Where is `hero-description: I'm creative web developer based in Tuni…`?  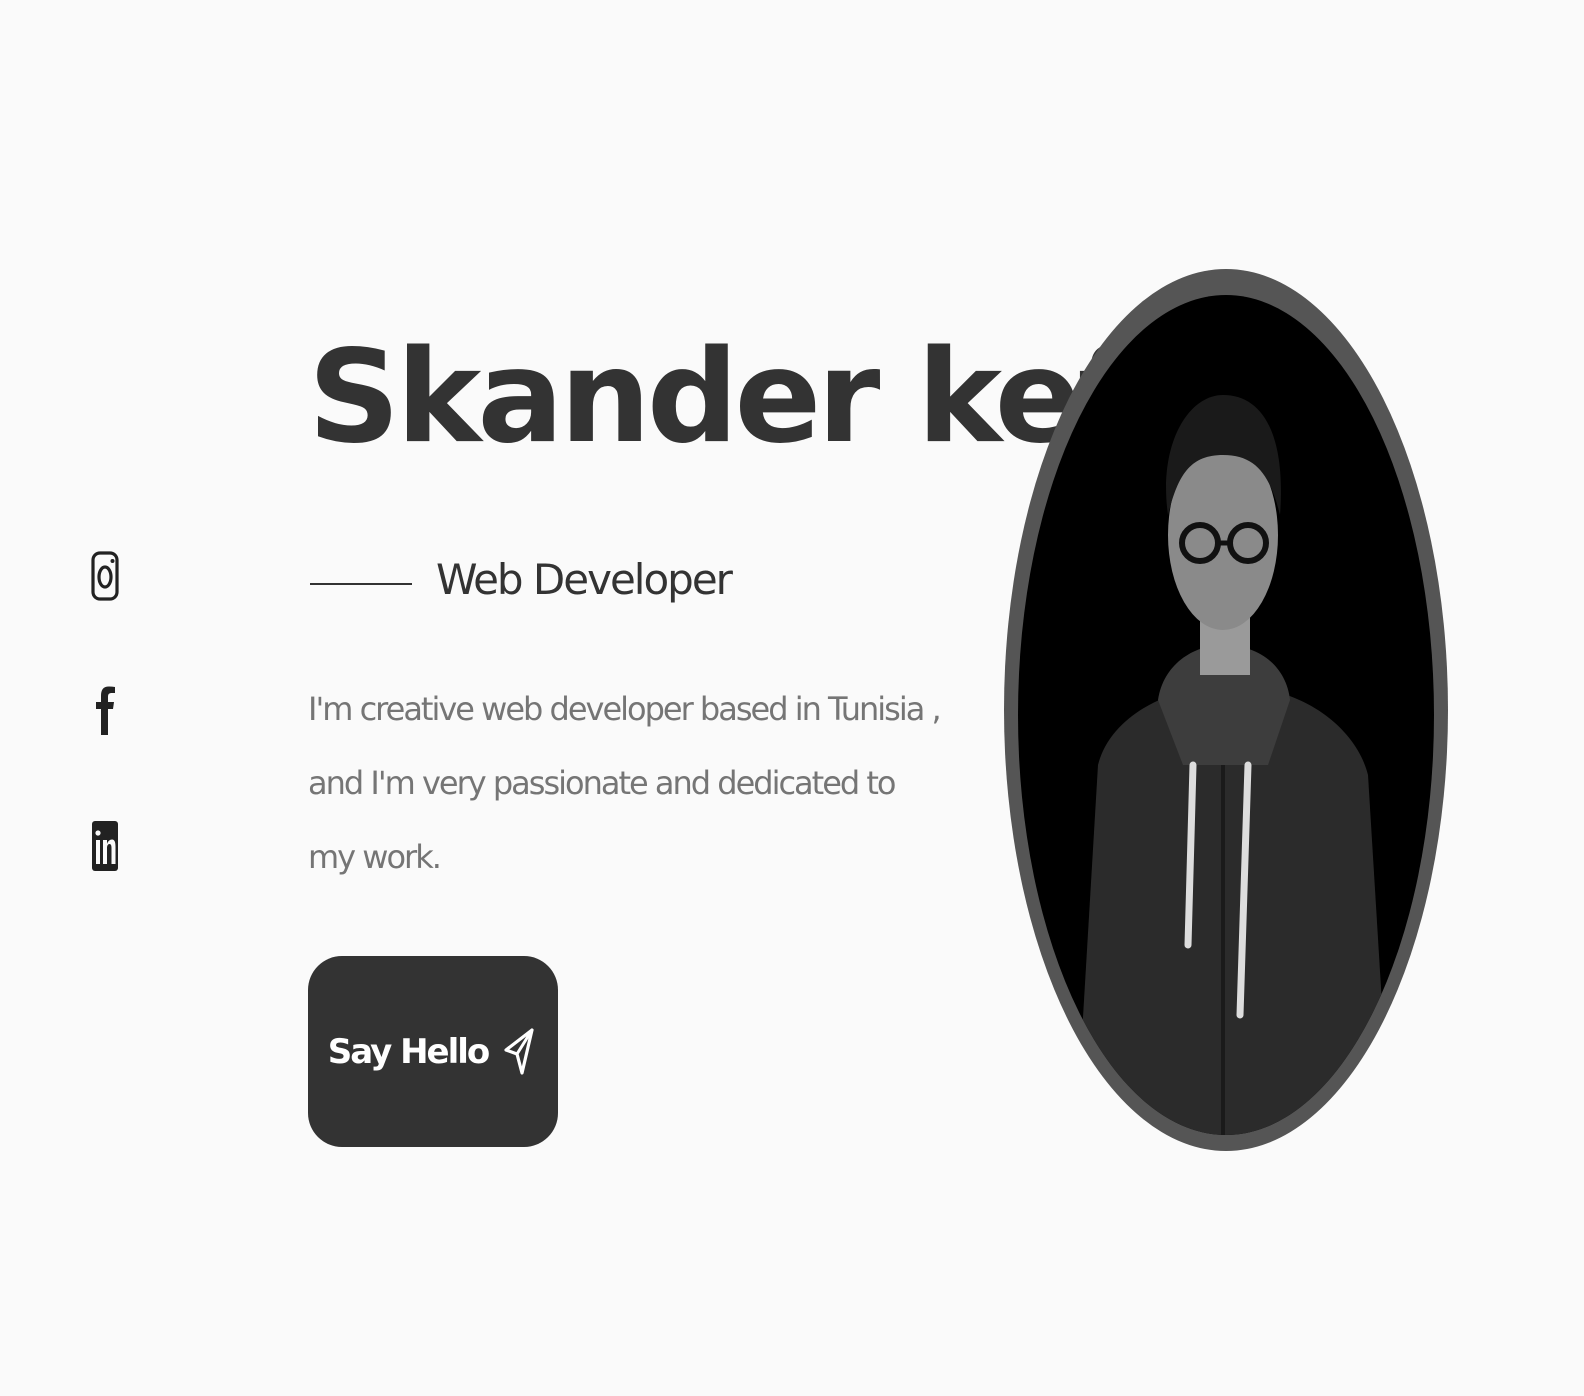 hero-description: I'm creative web developer based in Tuni… is located at coordinates (625, 783).